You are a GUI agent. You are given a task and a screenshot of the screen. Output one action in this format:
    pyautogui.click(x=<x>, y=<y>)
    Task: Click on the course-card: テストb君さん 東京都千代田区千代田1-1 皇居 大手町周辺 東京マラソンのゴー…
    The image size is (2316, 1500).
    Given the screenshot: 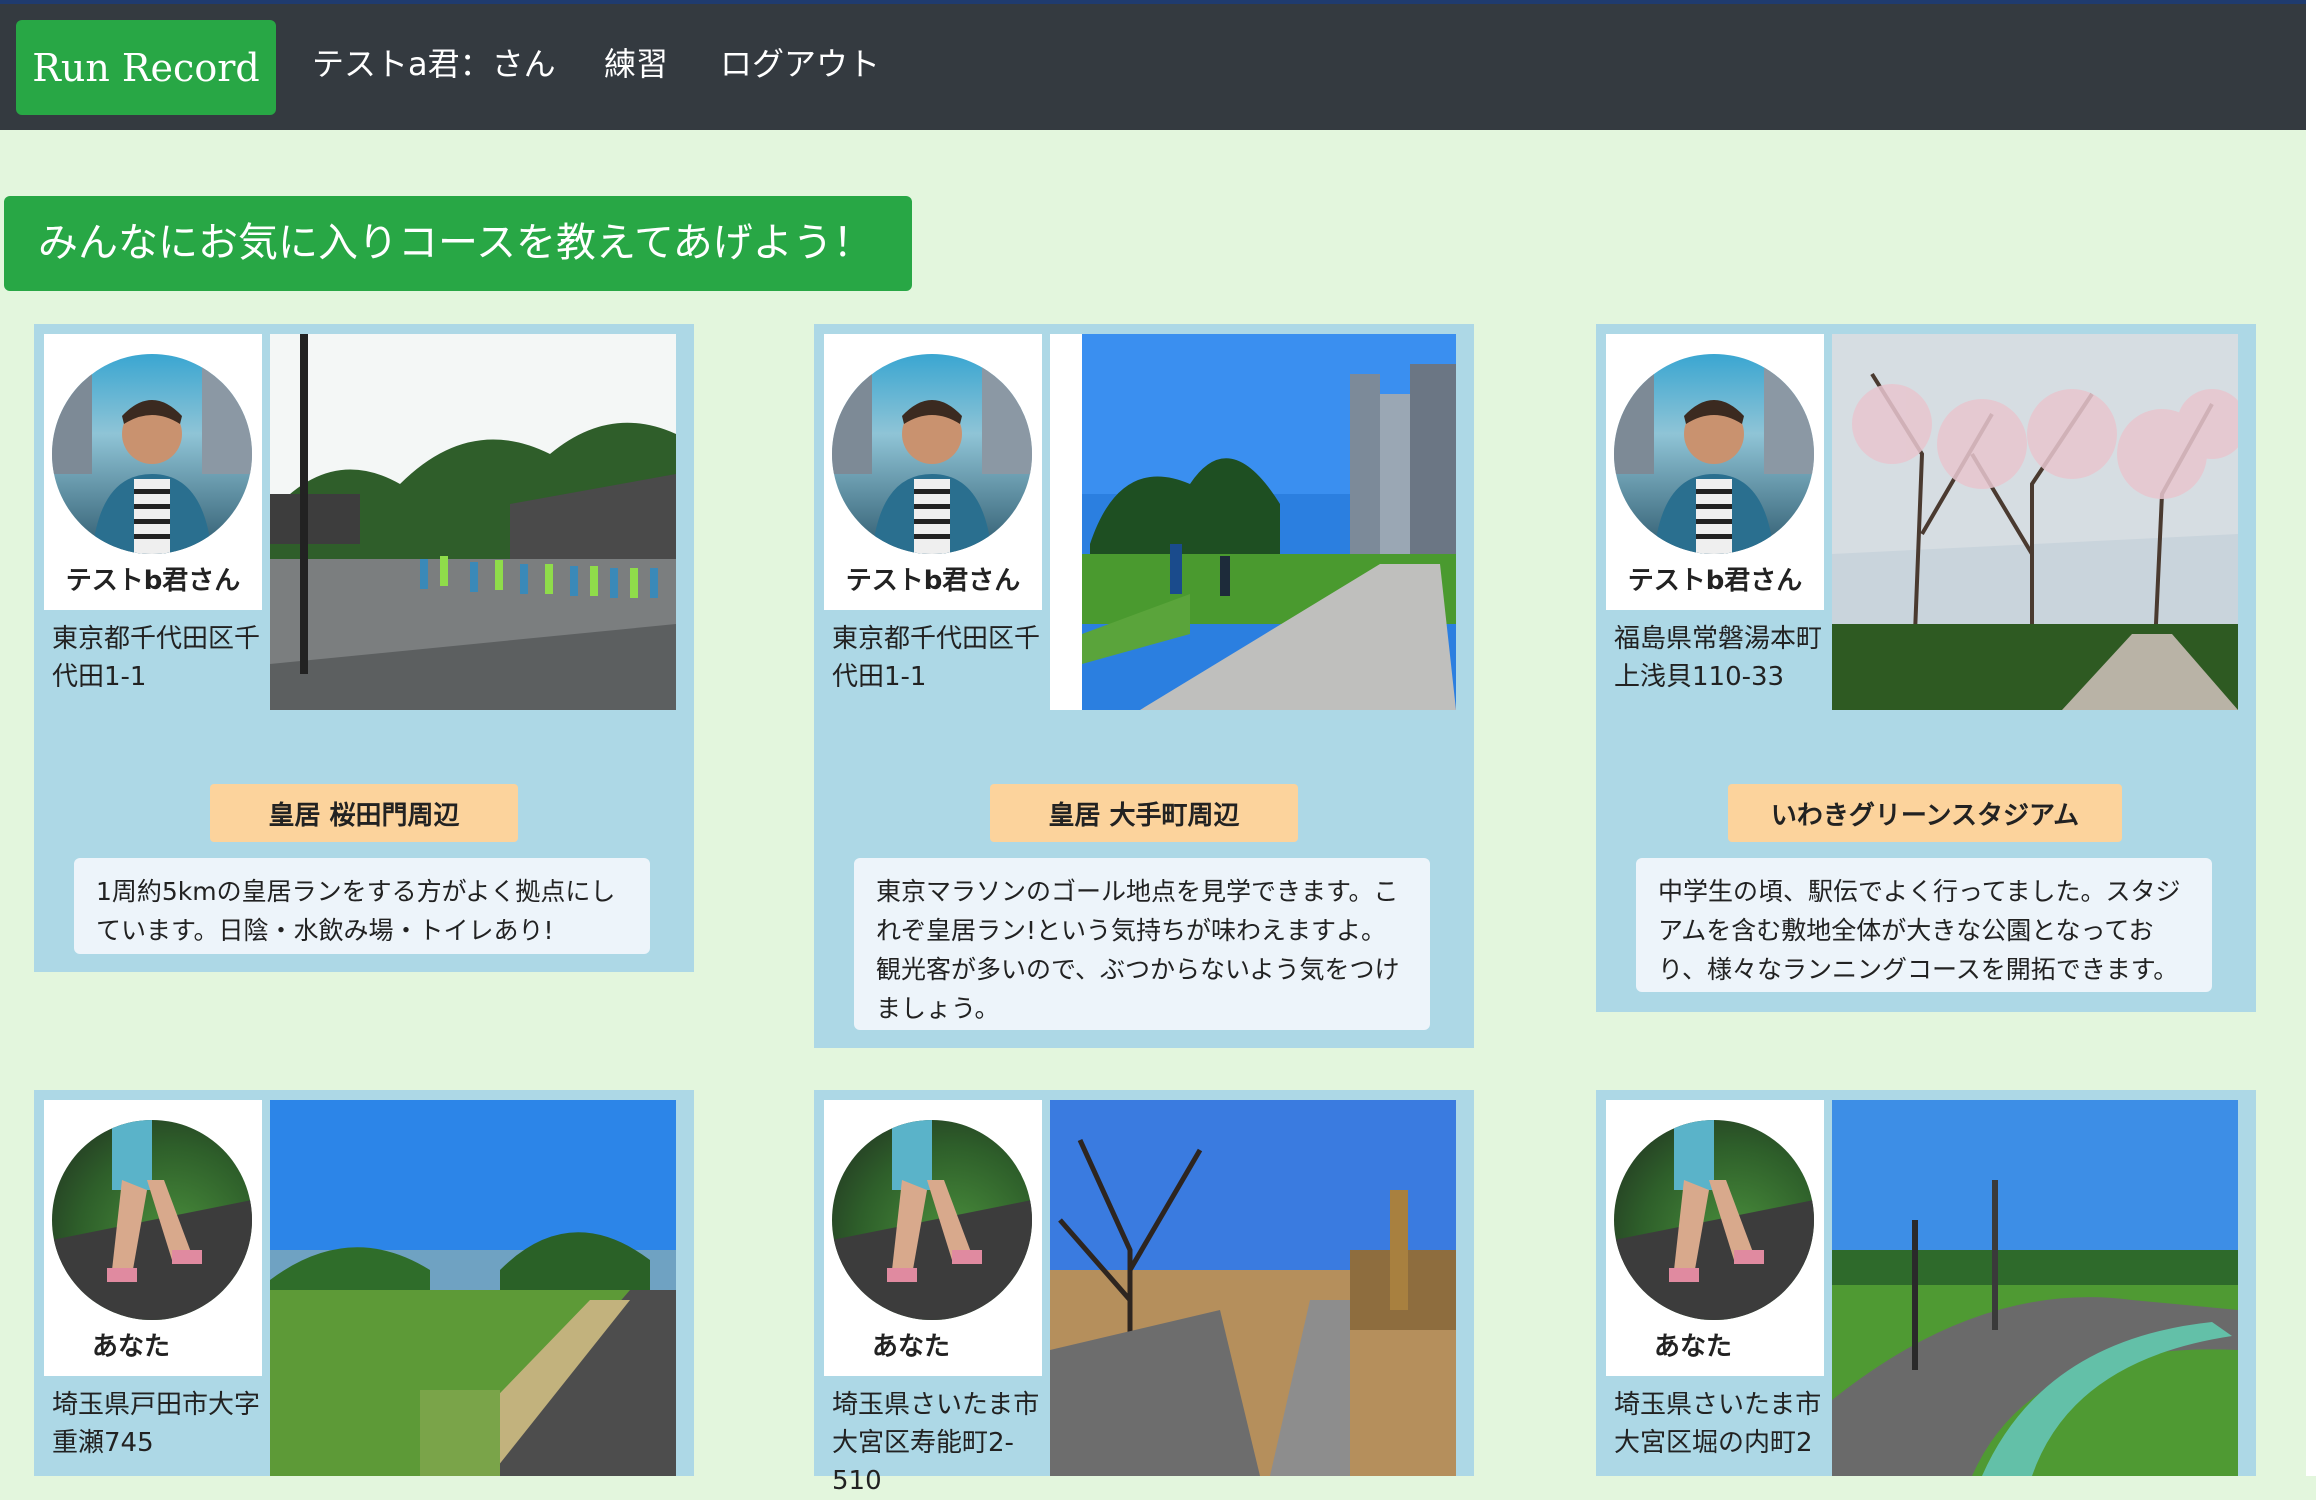 What is the action you would take?
    pyautogui.click(x=1144, y=686)
    